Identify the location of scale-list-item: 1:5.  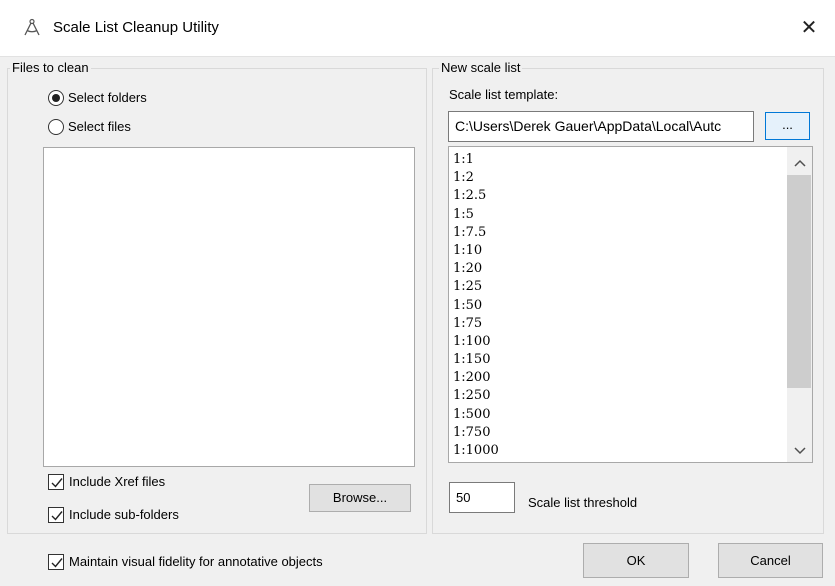
(476, 215).